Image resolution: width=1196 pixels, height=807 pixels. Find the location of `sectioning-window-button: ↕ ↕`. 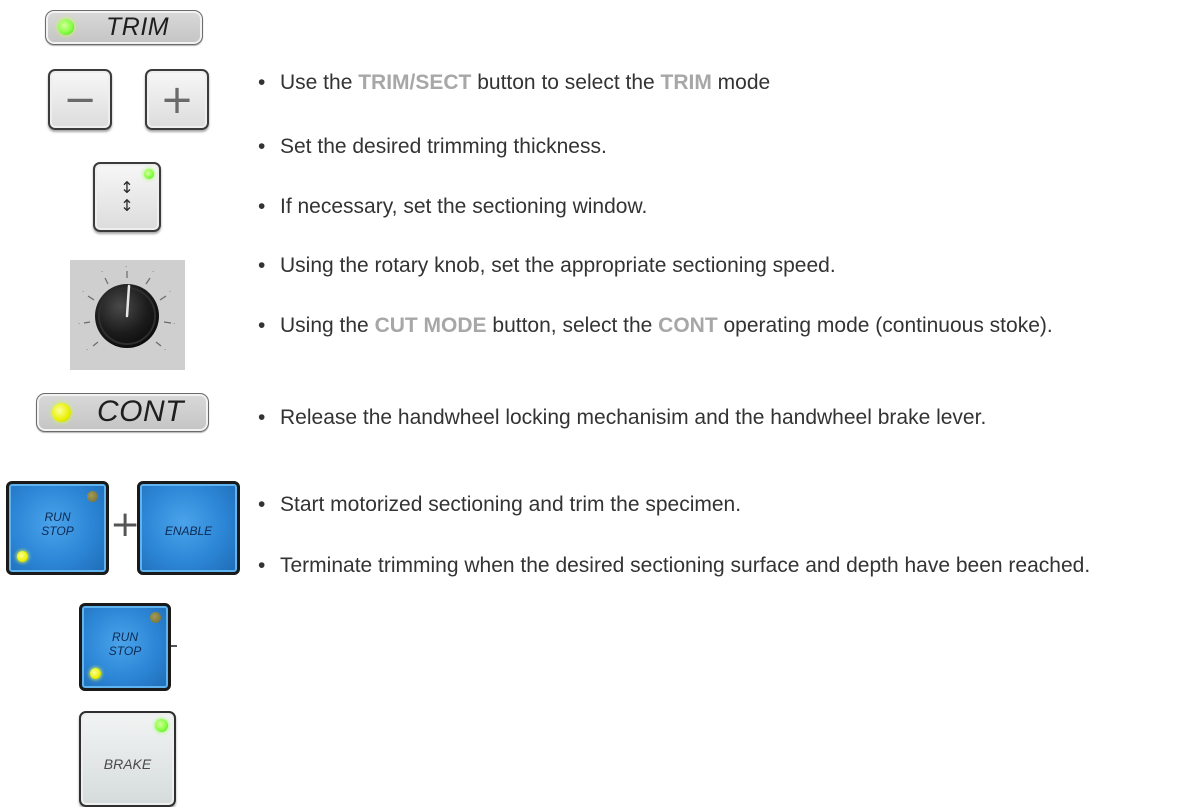

sectioning-window-button: ↕ ↕ is located at coordinates (127, 197).